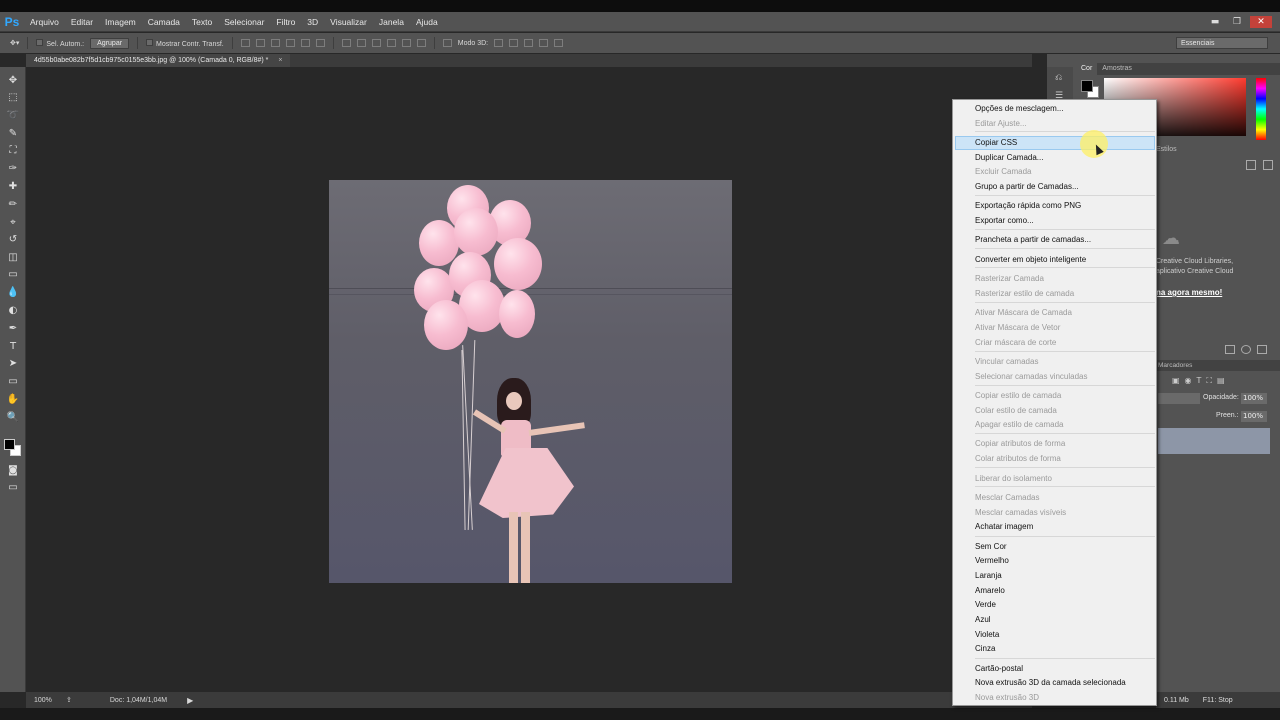  I want to click on history-brush-tool-icon: ↺, so click(13, 239).